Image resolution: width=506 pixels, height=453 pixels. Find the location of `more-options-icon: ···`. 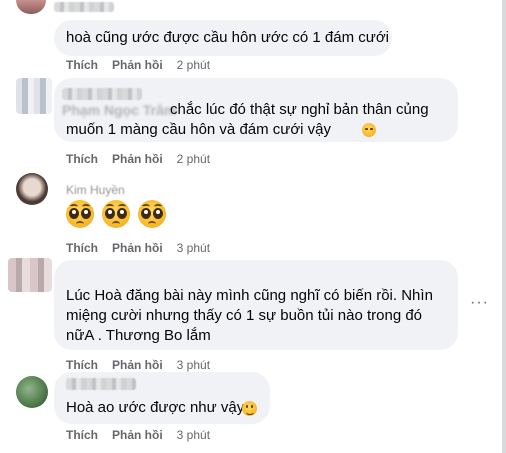

more-options-icon: ··· is located at coordinates (479, 303).